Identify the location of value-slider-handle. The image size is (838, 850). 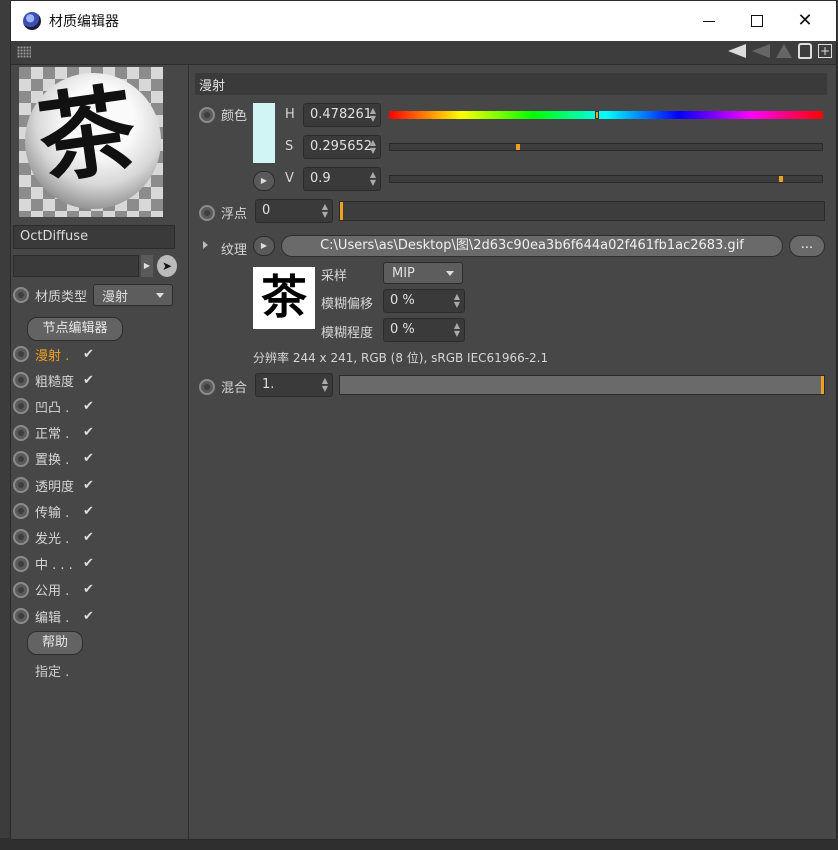
(780, 179).